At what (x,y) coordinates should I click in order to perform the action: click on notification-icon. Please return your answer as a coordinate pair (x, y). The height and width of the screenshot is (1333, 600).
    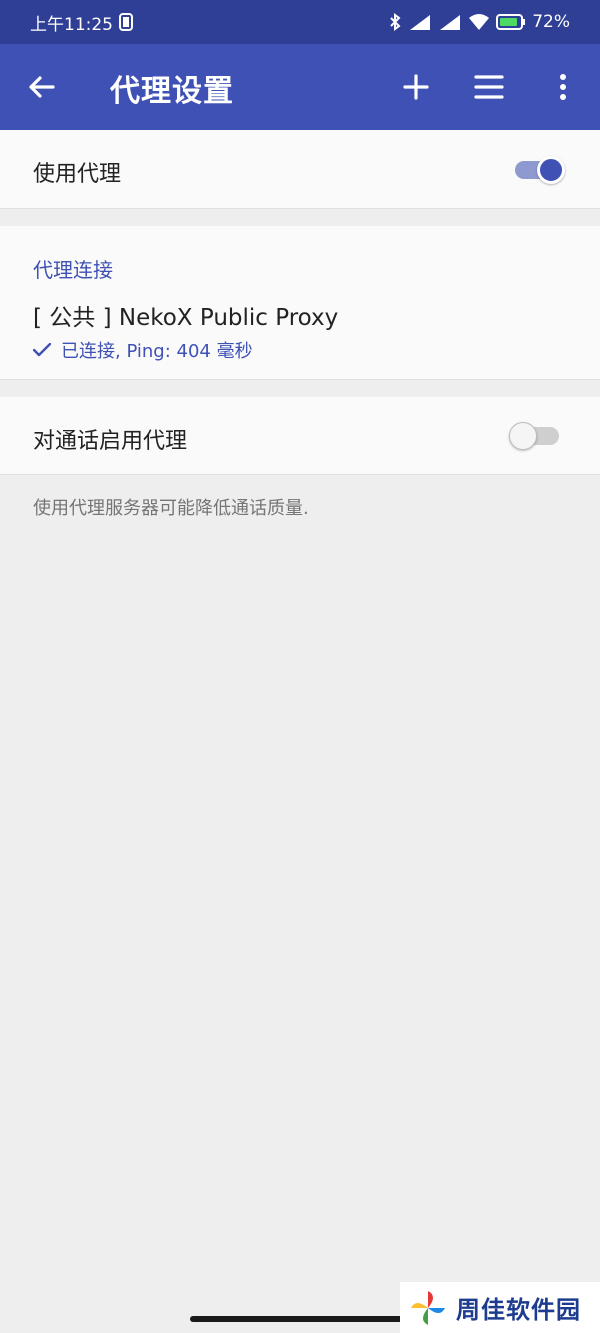
    Looking at the image, I should click on (126, 22).